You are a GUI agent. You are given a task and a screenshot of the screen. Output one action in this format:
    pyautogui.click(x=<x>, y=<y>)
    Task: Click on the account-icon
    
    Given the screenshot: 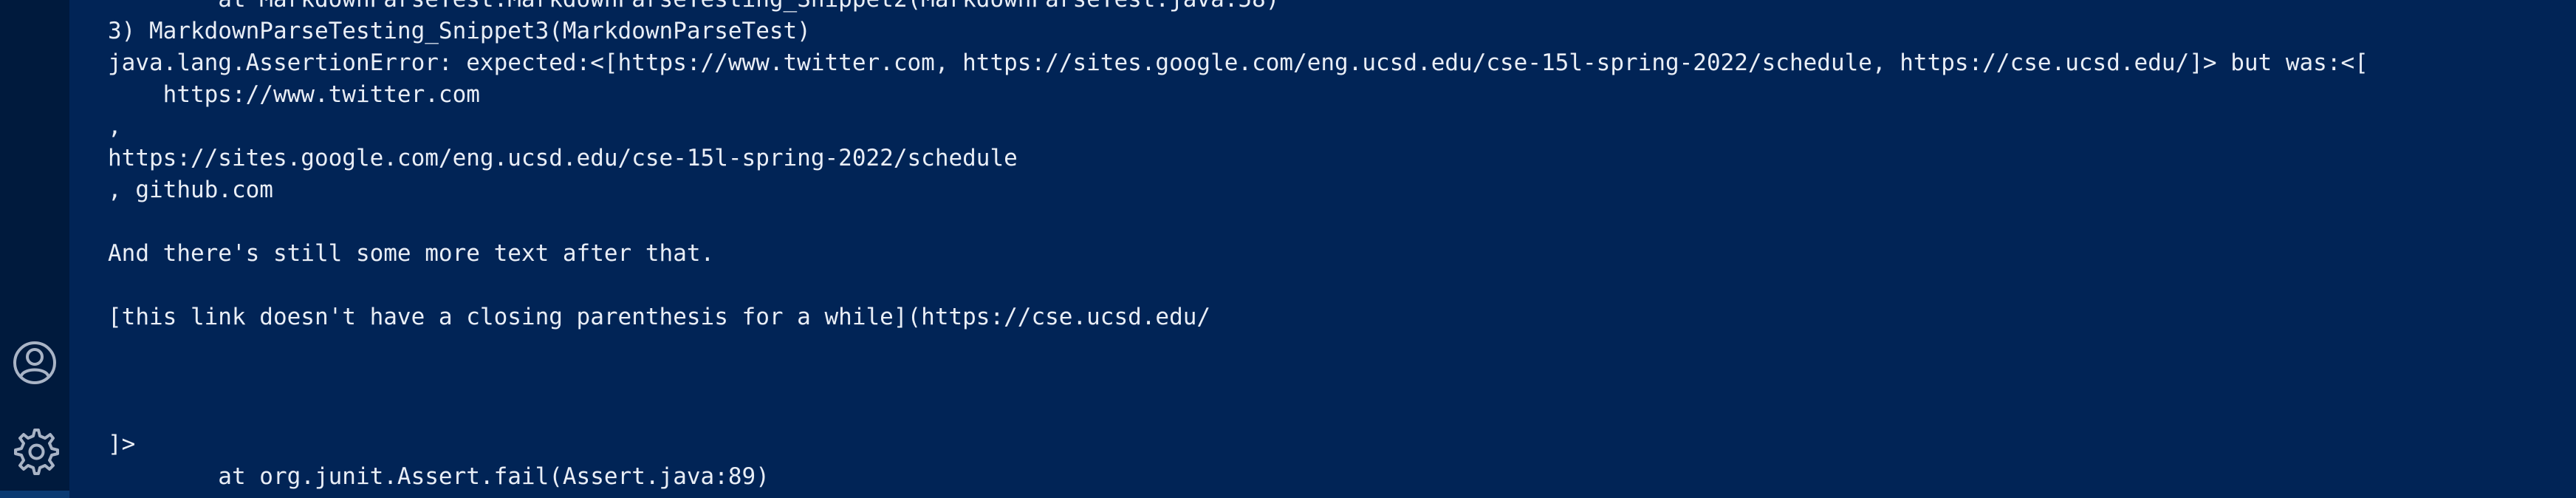 What is the action you would take?
    pyautogui.click(x=34, y=362)
    